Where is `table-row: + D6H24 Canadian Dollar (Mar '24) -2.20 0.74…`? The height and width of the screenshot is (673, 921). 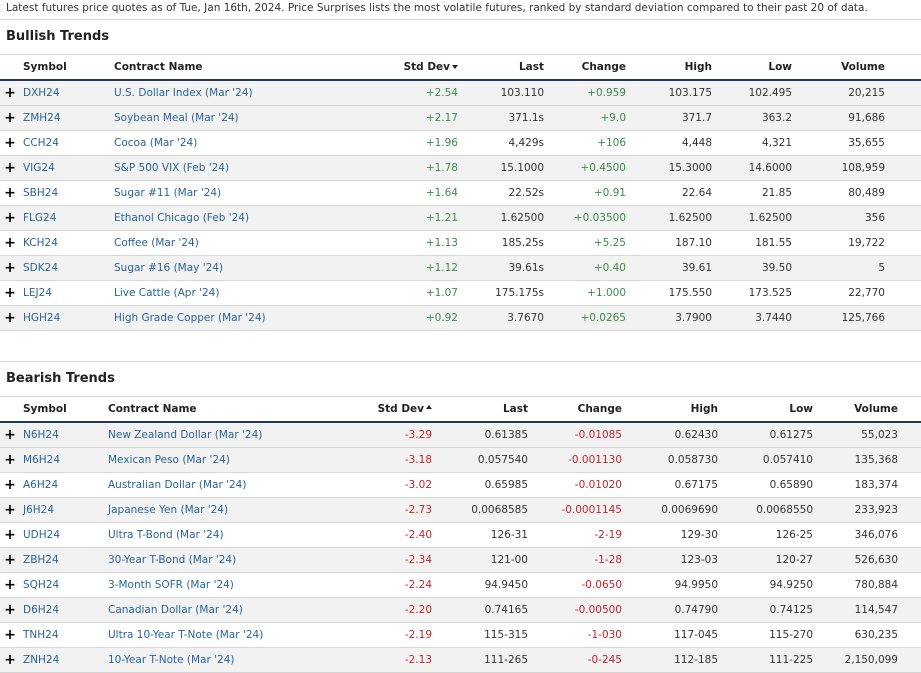 table-row: + D6H24 Canadian Dollar (Mar '24) -2.20 0.74… is located at coordinates (460, 610).